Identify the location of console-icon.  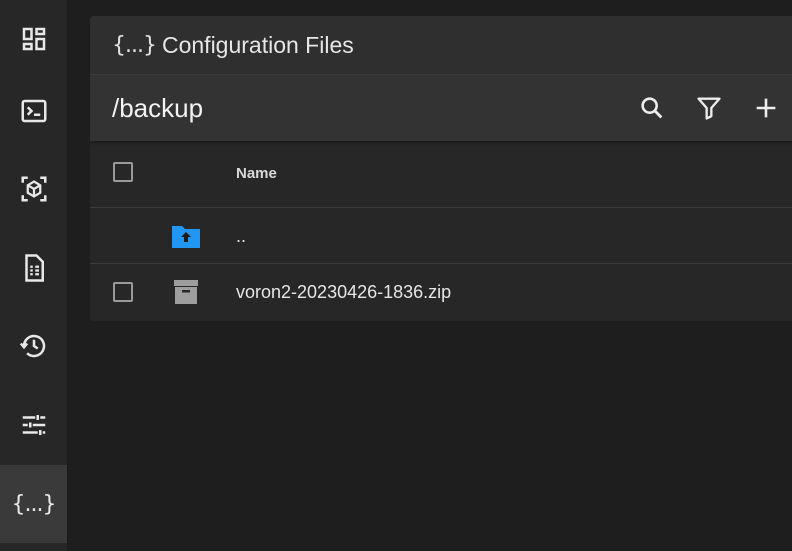
(33, 111).